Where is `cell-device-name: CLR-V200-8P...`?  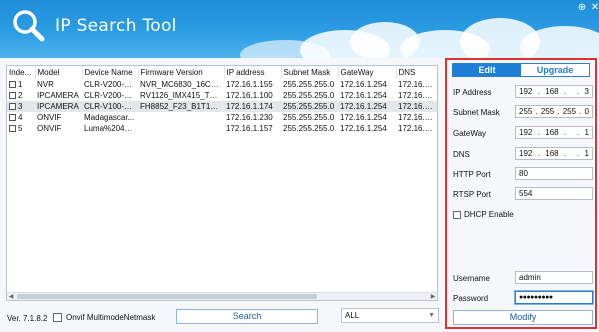
cell-device-name: CLR-V200-8P... is located at coordinates (111, 84).